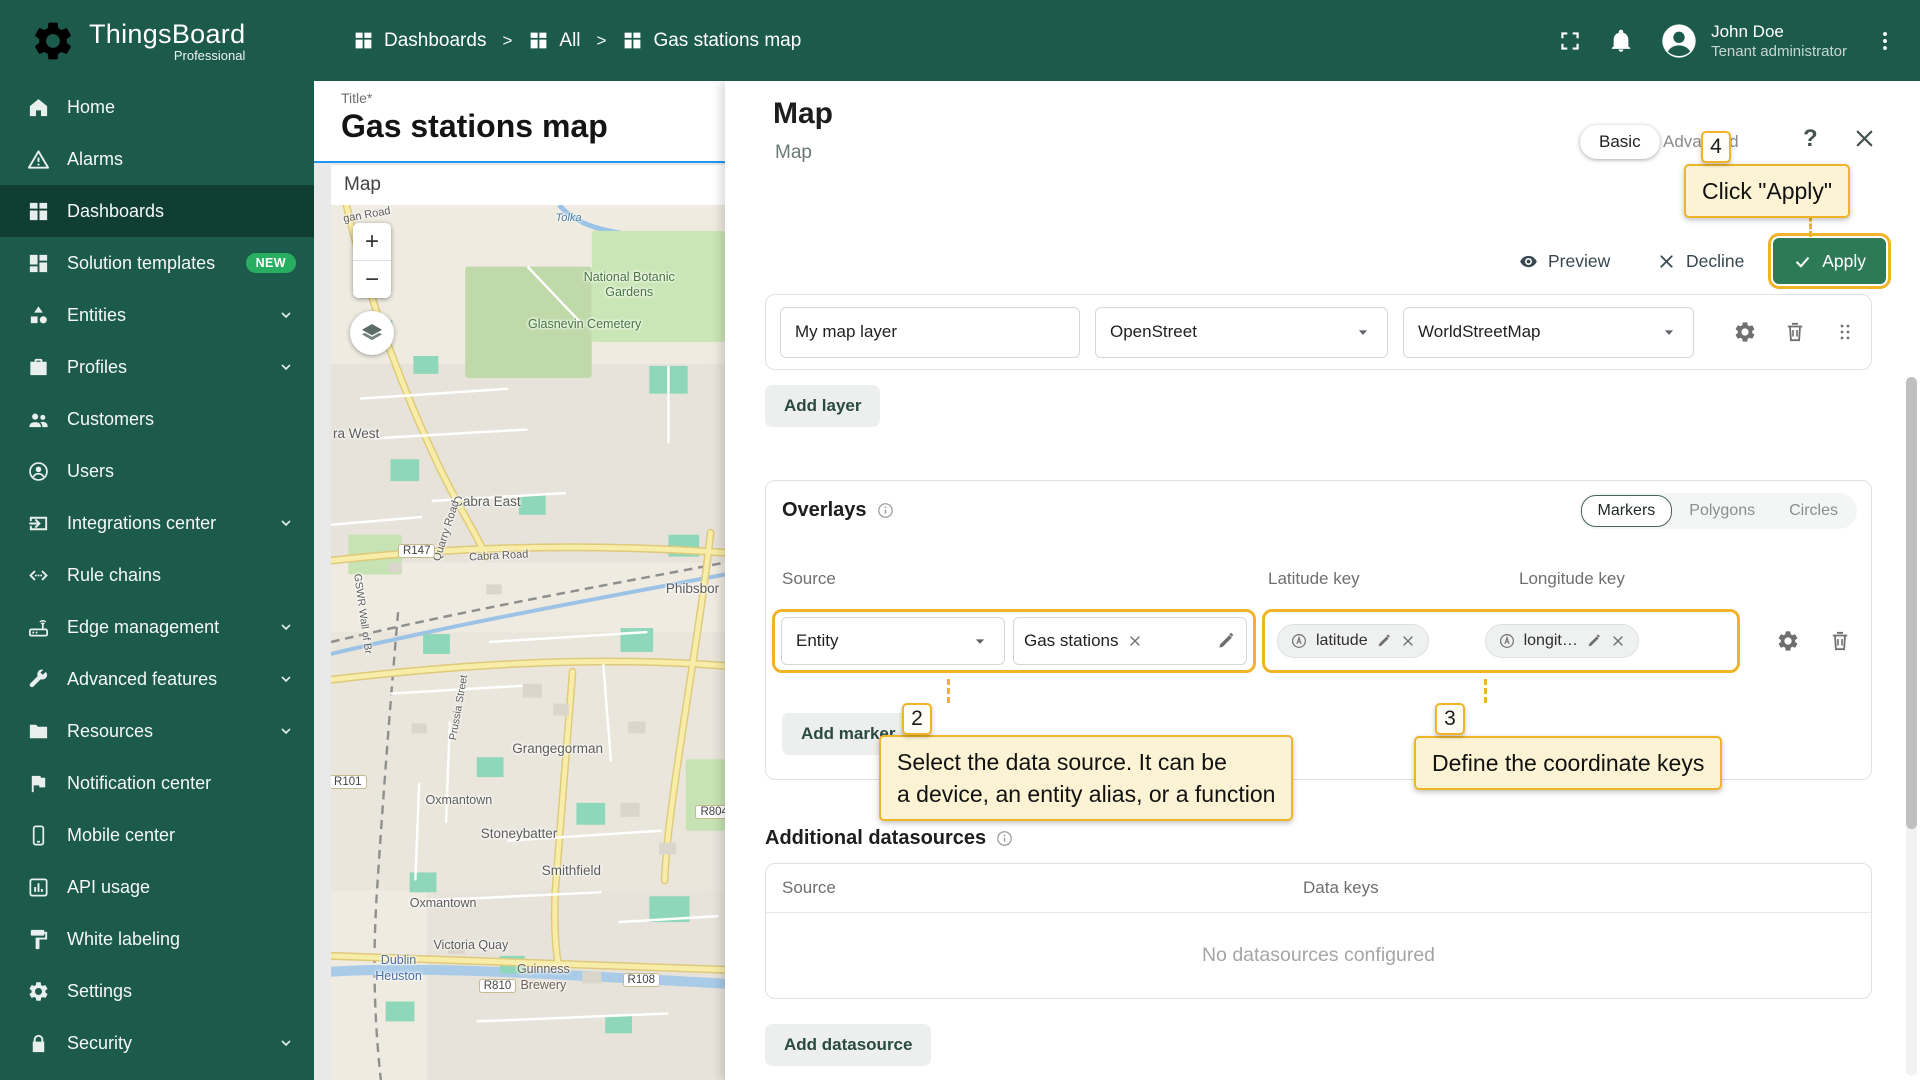 The height and width of the screenshot is (1080, 1920). I want to click on layer-name-input: My map layer, so click(930, 332).